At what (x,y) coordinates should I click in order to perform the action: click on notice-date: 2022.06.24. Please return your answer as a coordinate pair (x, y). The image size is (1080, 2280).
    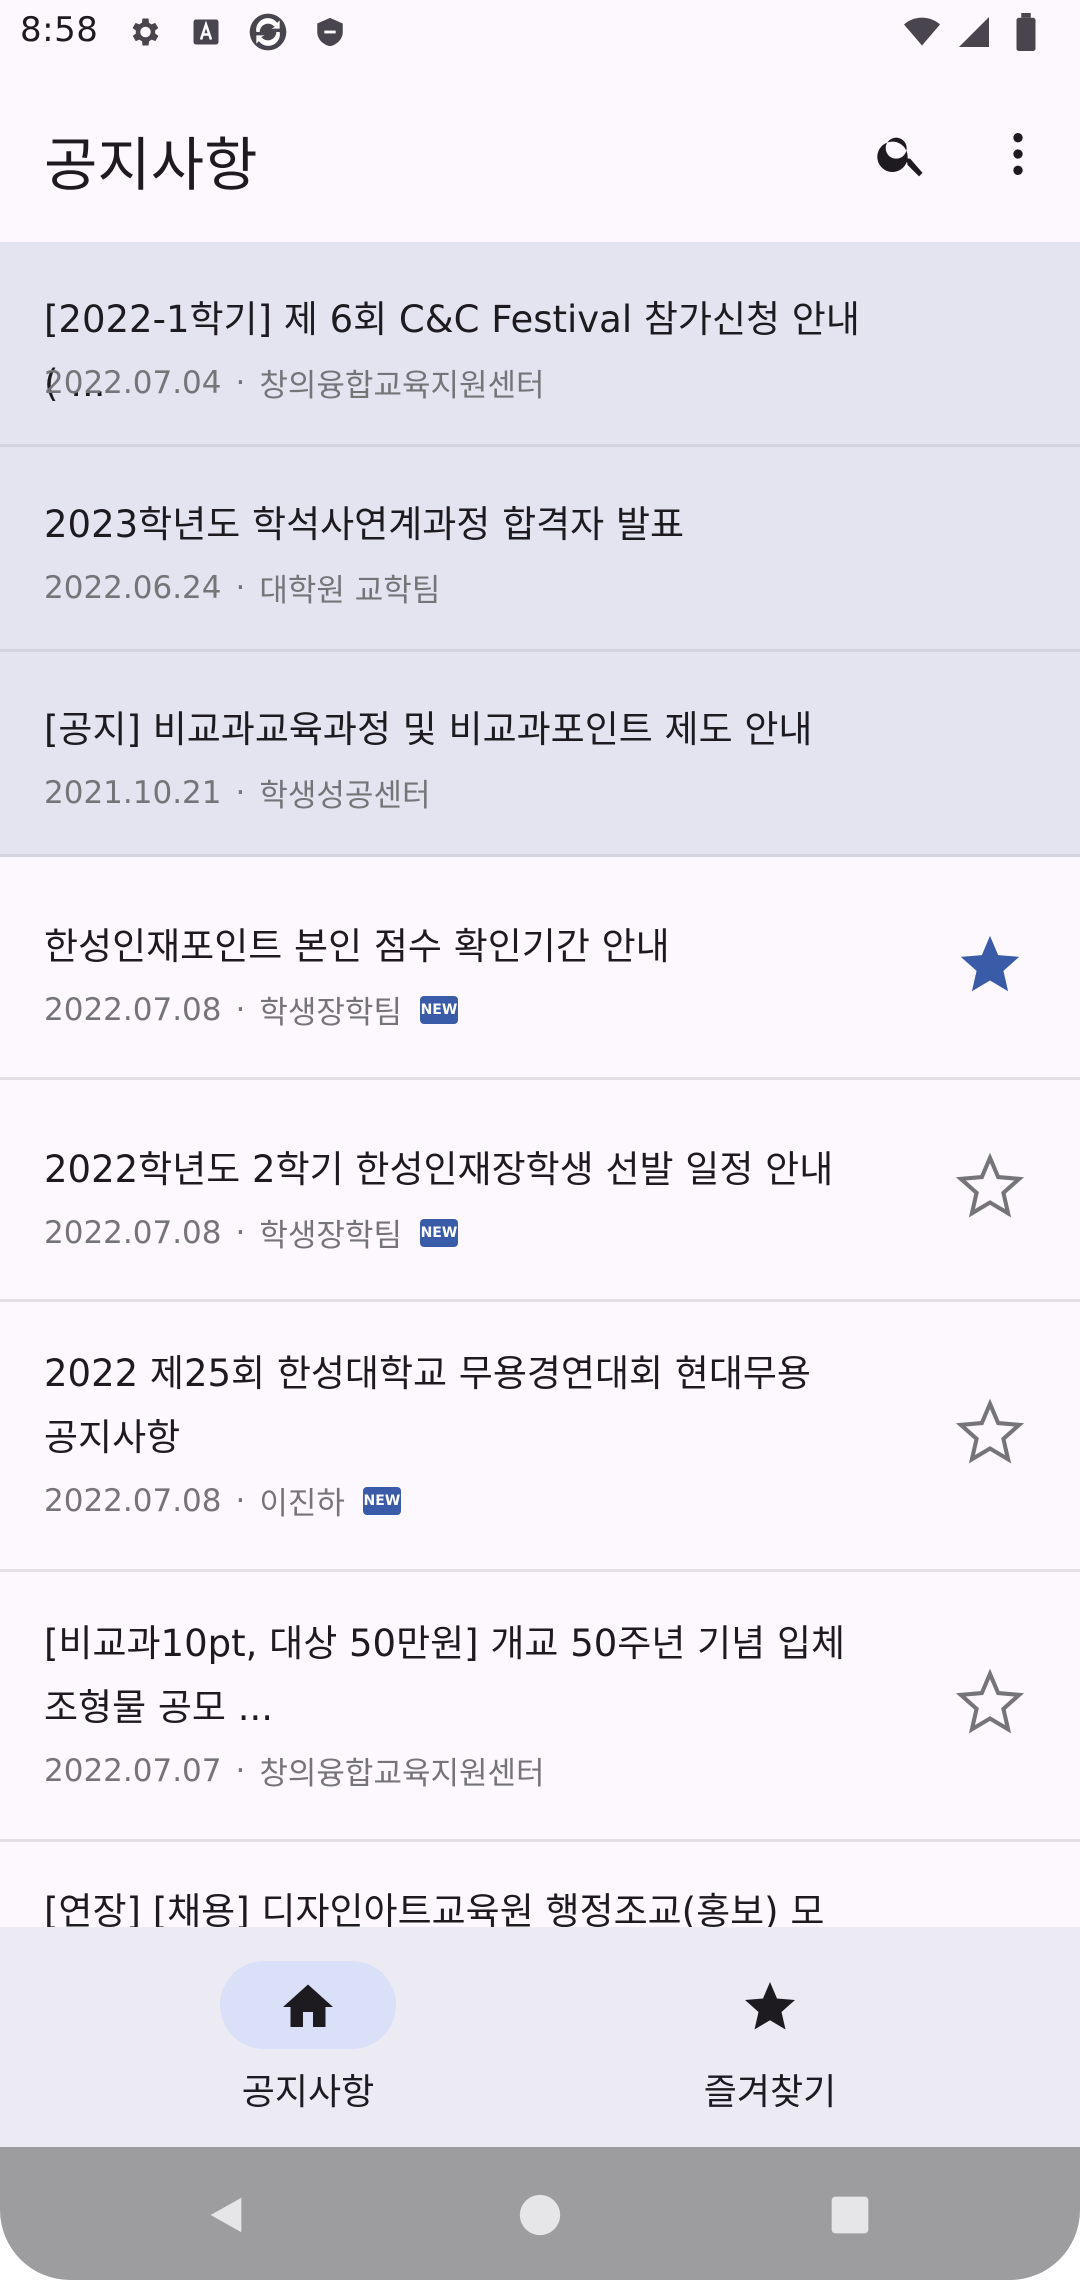
    Looking at the image, I should click on (133, 587).